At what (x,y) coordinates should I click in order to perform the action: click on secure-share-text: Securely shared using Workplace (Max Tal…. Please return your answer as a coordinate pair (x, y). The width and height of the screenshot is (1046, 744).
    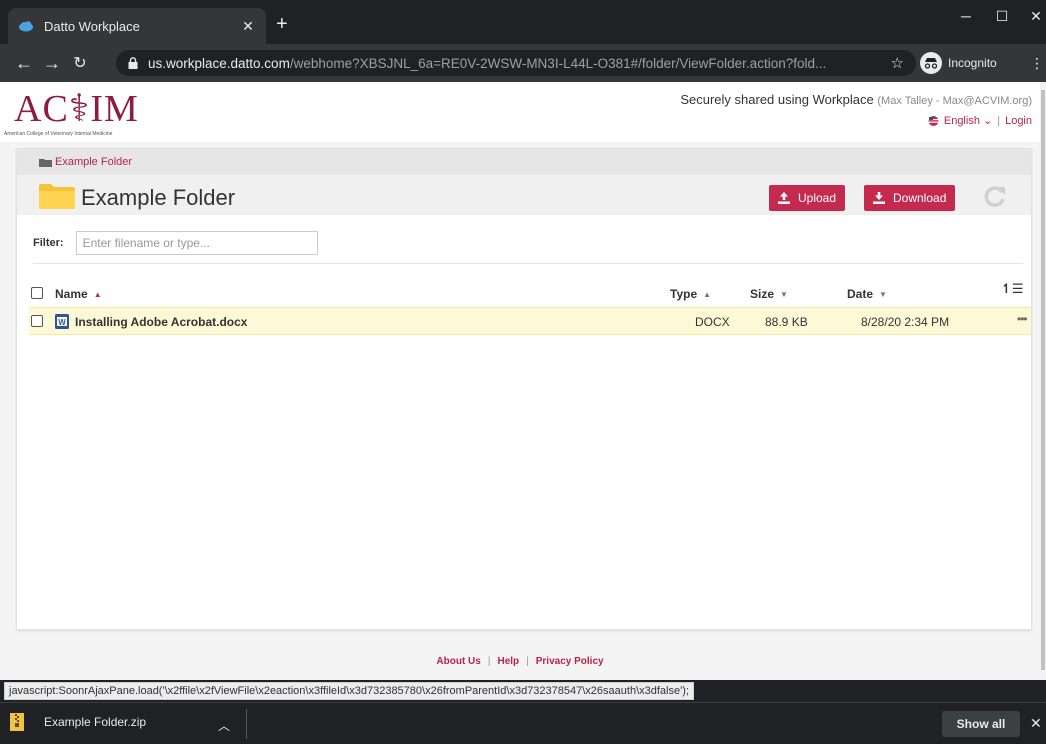
    Looking at the image, I should click on (856, 99).